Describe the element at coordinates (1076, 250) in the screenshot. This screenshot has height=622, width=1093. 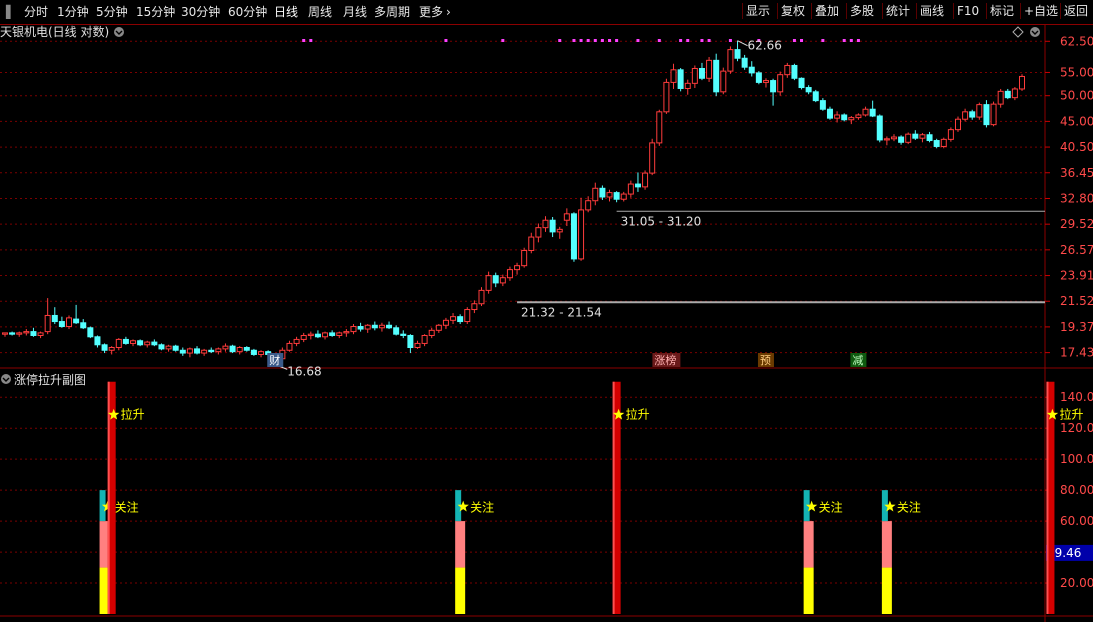
I see `main-y-tick-label: 26.57` at that location.